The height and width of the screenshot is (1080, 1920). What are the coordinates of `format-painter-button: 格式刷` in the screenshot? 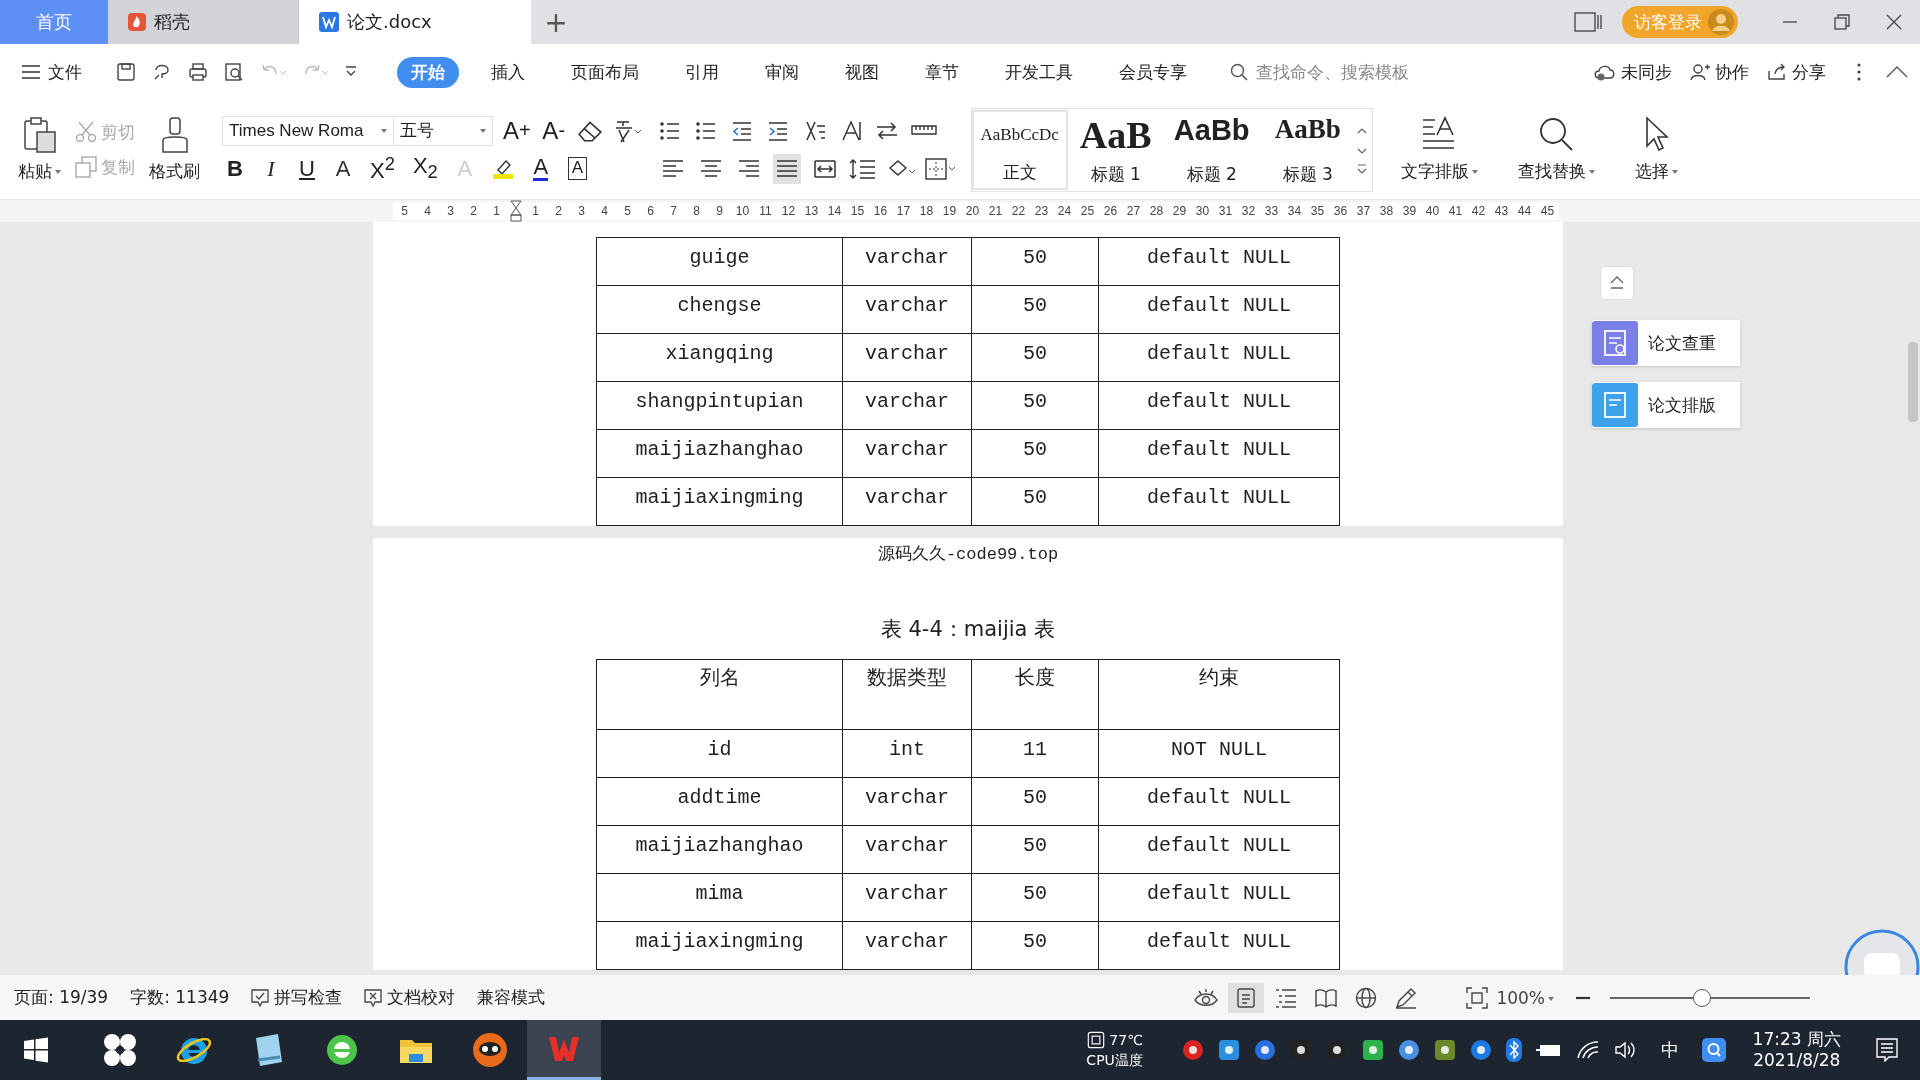 It's located at (174, 149).